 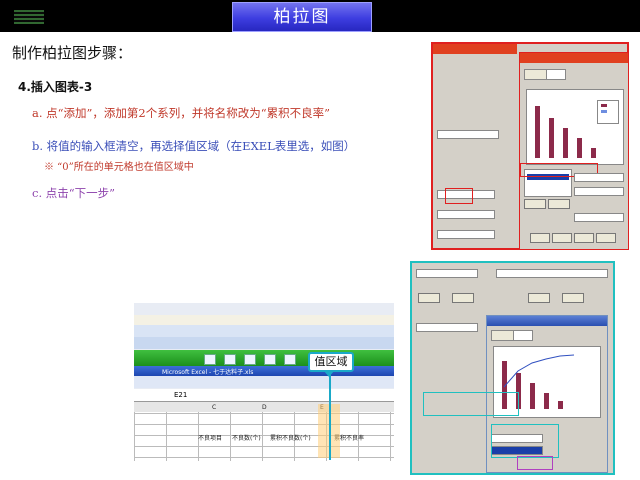 What do you see at coordinates (181, 113) in the screenshot?
I see `step-a: a. 点“添加”，添加第2个系列，并将名称改为“累积不良率”` at bounding box center [181, 113].